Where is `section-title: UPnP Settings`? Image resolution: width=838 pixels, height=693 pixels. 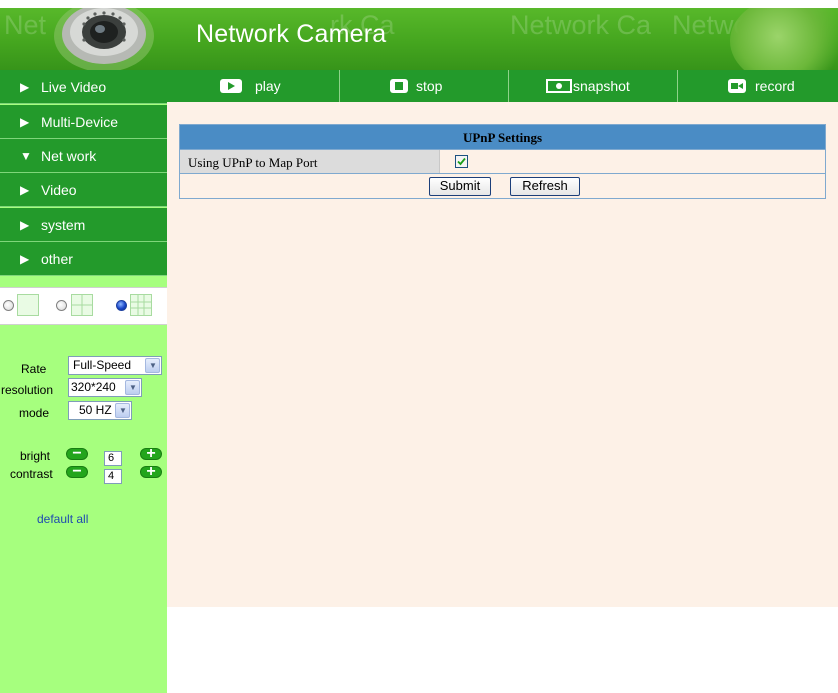
section-title: UPnP Settings is located at coordinates (502, 137).